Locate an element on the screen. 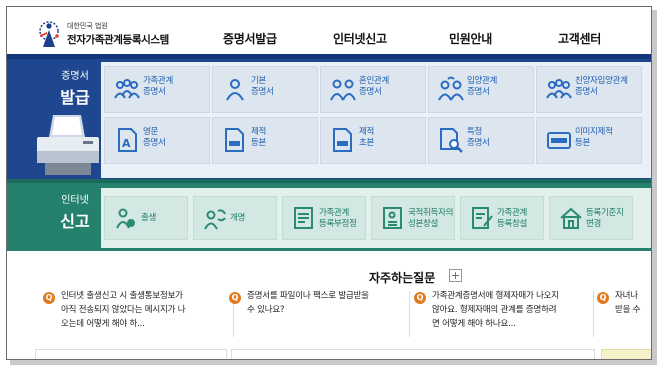 The height and width of the screenshot is (368, 660). tile-full-adoption-relation-cert: 친양자입양관계 증명서 is located at coordinates (589, 89).